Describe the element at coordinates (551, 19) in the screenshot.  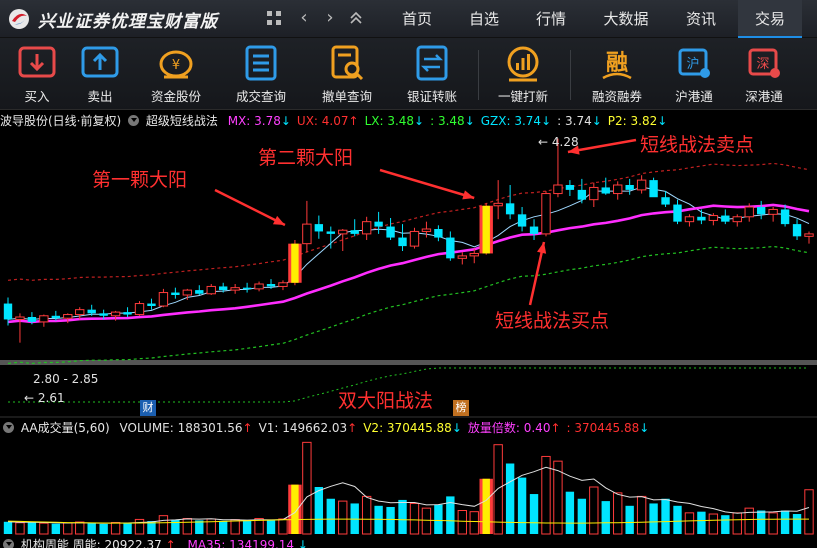
I see `menu-quotes: 行情` at that location.